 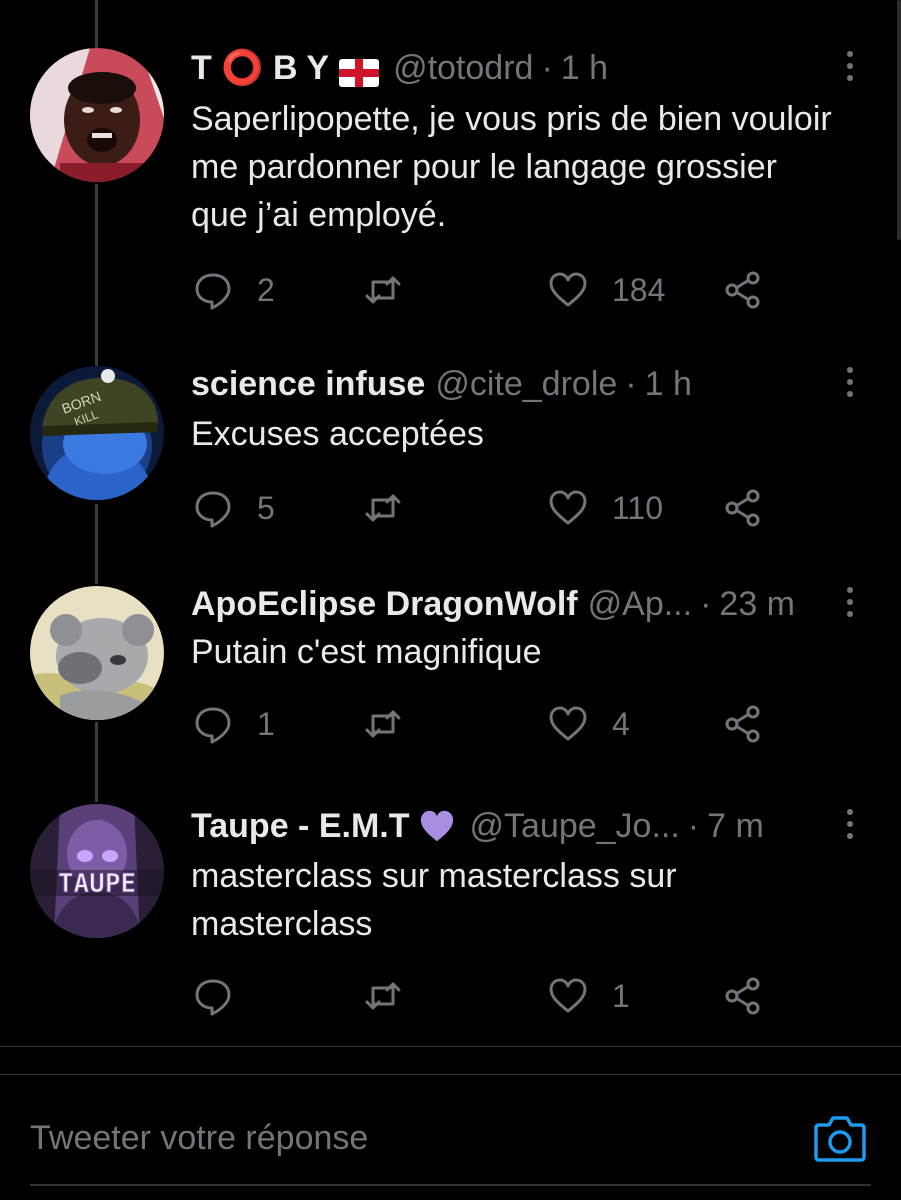 What do you see at coordinates (266, 289) in the screenshot?
I see `reply-count: 2` at bounding box center [266, 289].